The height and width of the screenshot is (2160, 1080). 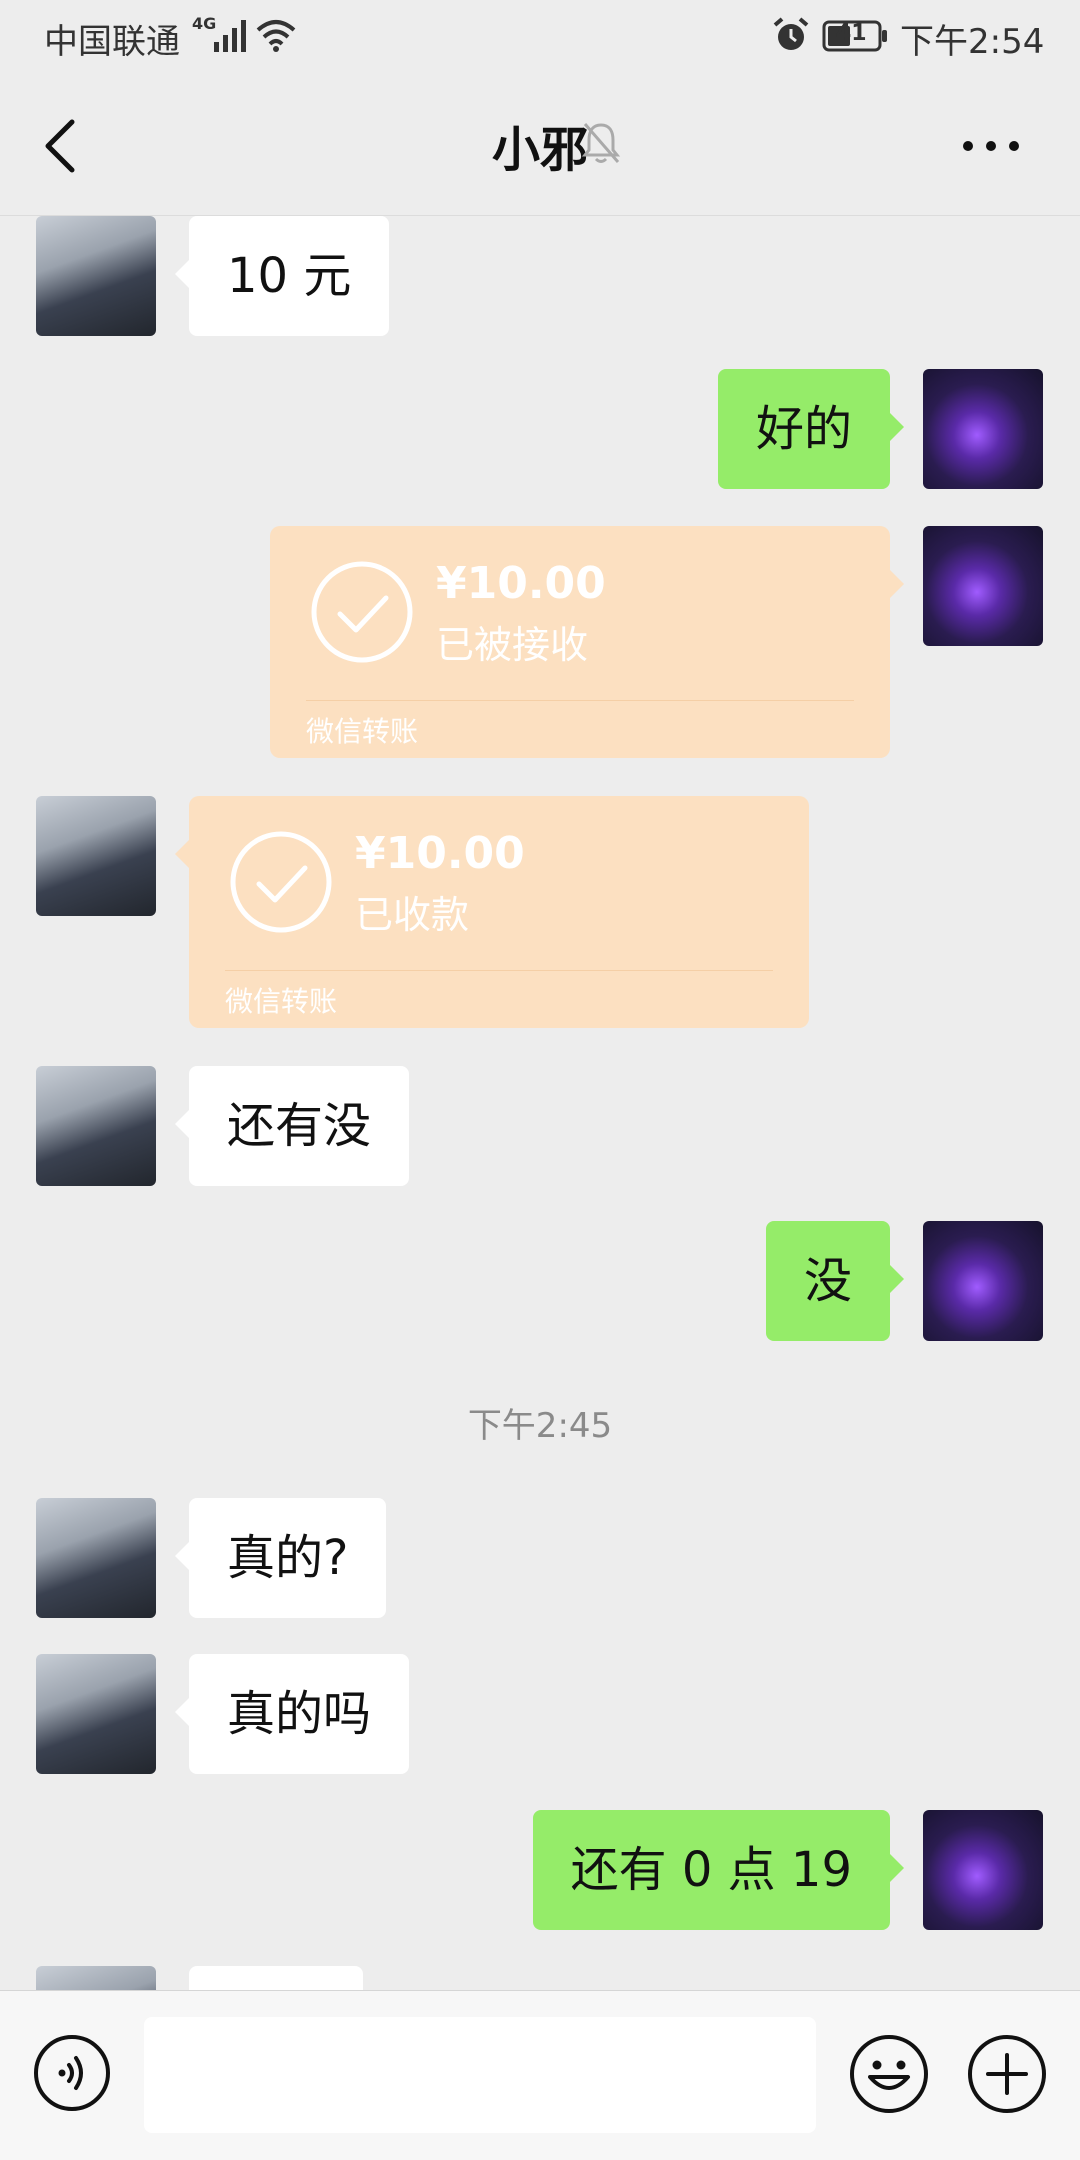 I want to click on message-bubble: 真的?, so click(x=280, y=1558).